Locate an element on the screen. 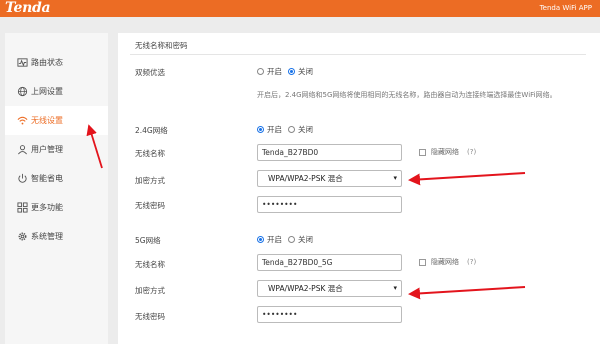  divider is located at coordinates (358, 54).